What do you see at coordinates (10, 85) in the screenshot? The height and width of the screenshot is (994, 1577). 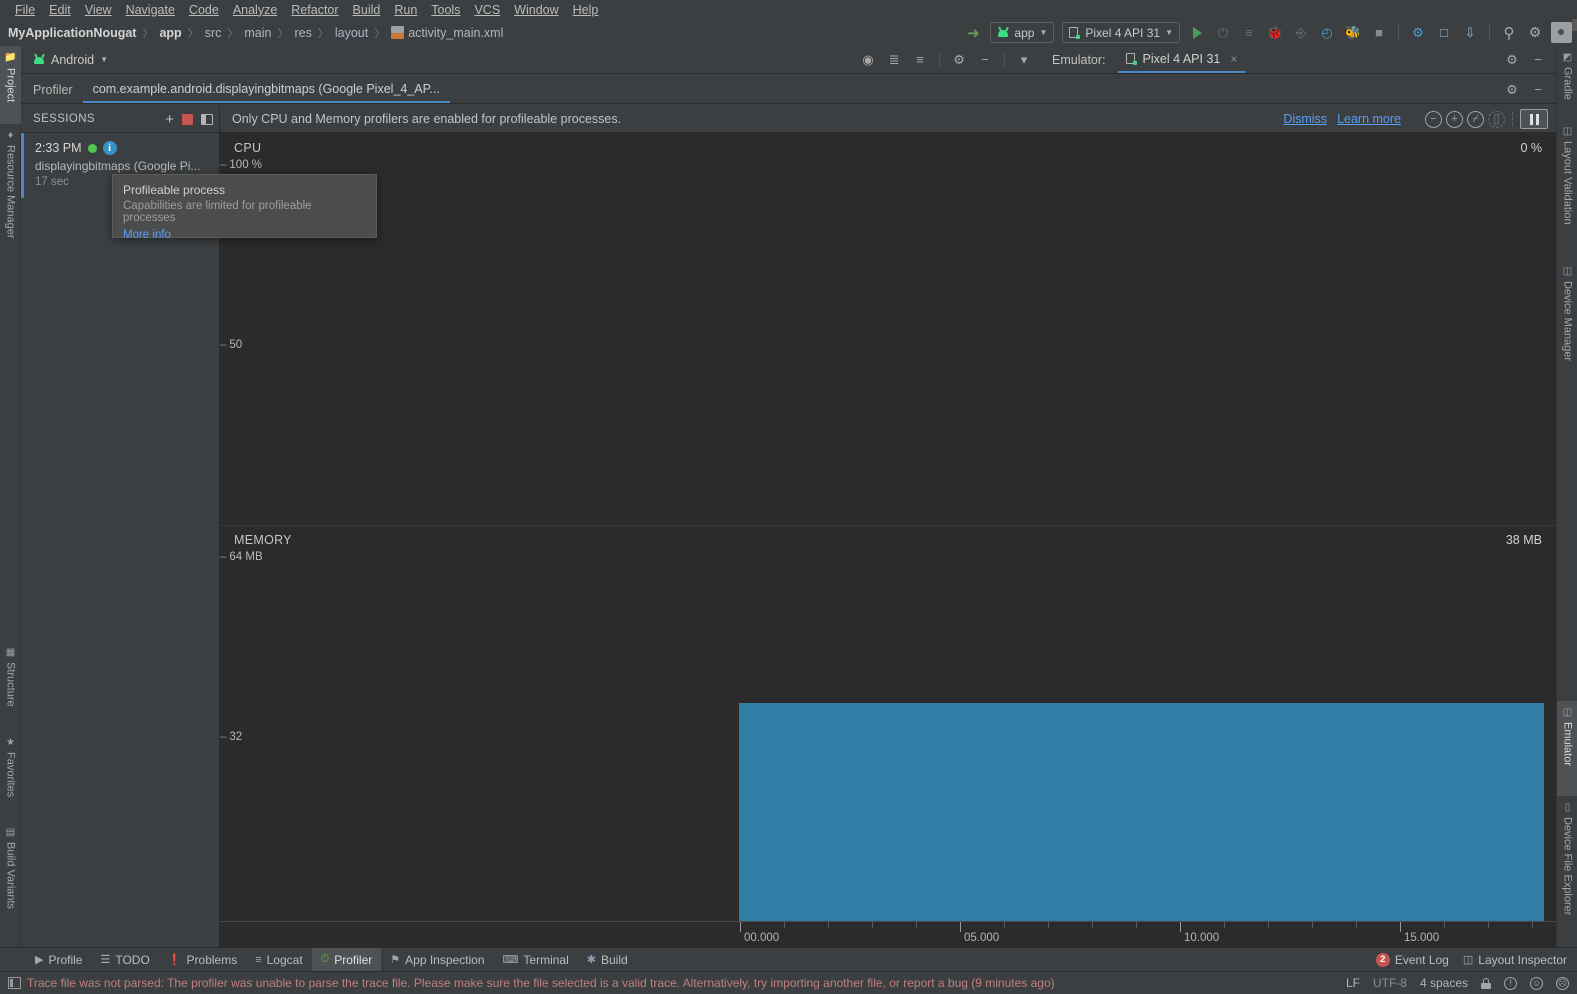 I see `sidebar-item-project: 📁 Project` at bounding box center [10, 85].